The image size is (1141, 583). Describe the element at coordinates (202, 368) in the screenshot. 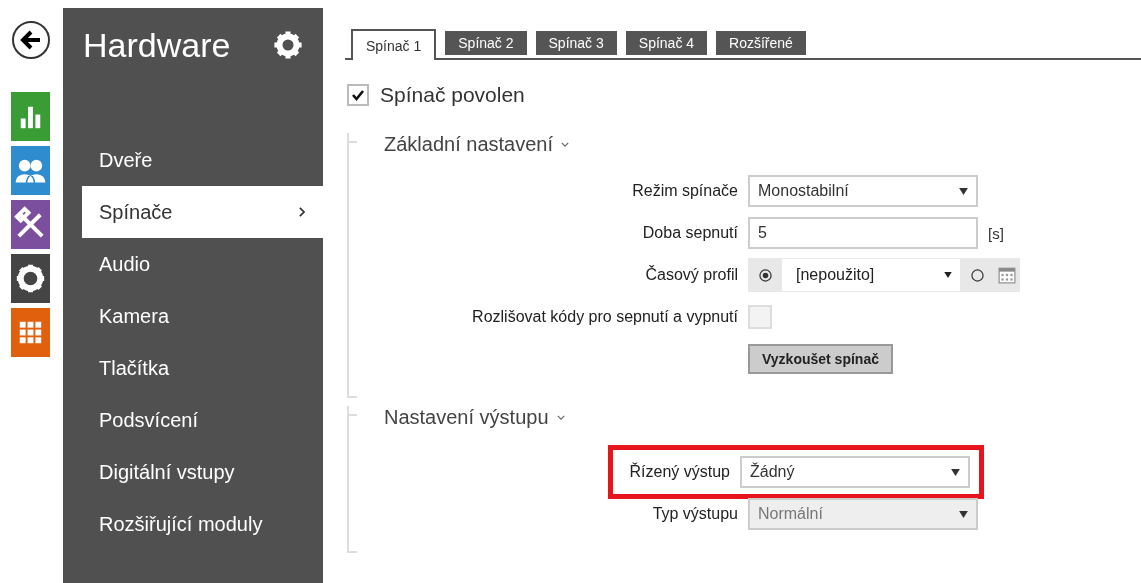

I see `sidebar-item: Tlačítka` at that location.